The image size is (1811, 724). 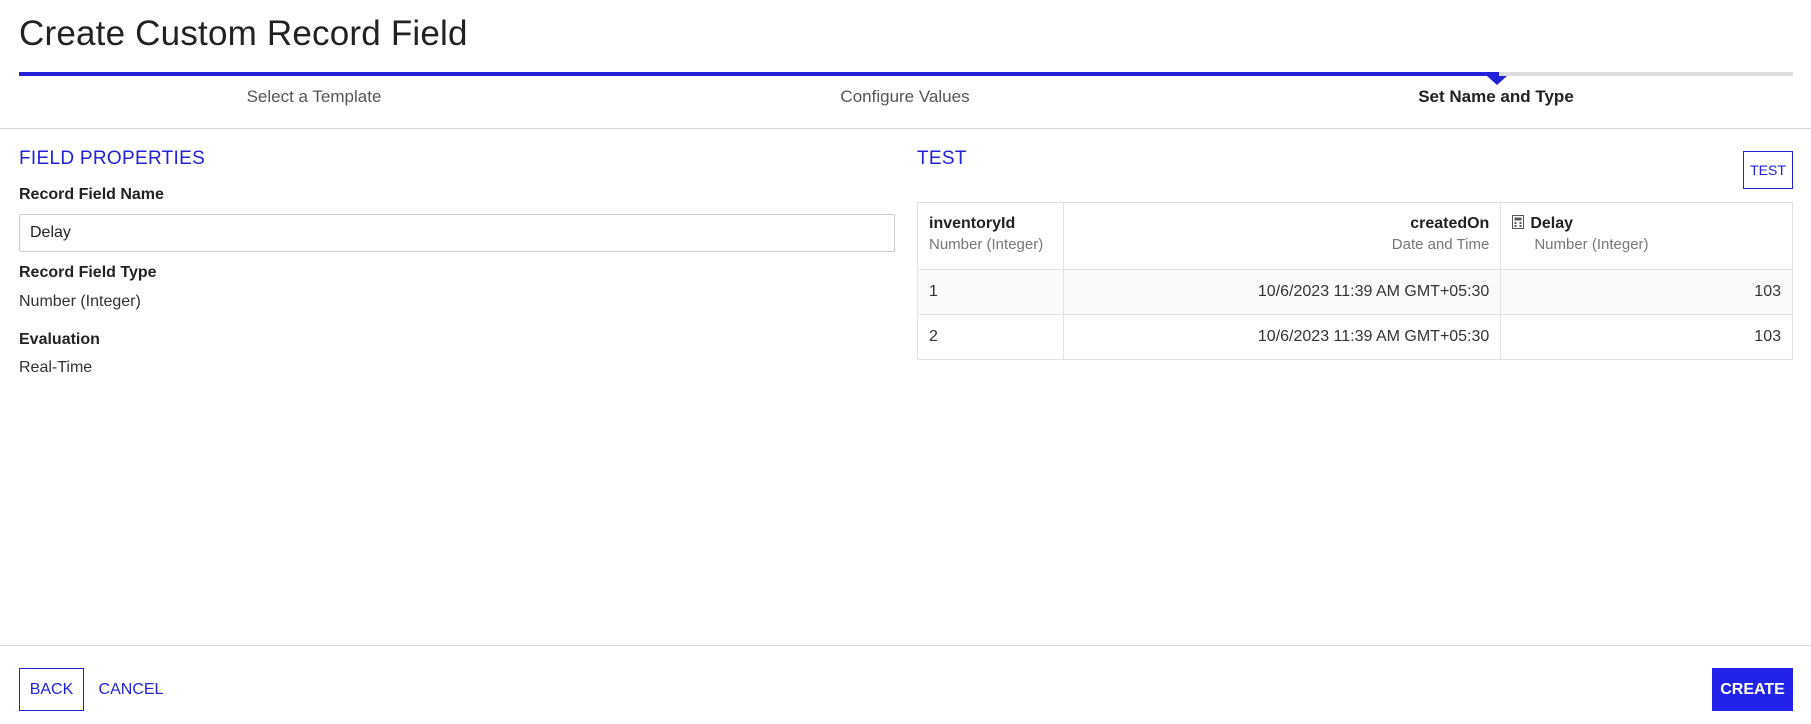 I want to click on column-name: Delay, so click(x=1552, y=223).